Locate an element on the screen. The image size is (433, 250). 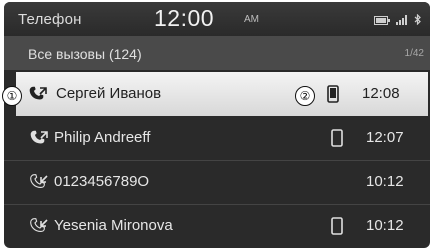
clock-ampm: AM is located at coordinates (251, 19).